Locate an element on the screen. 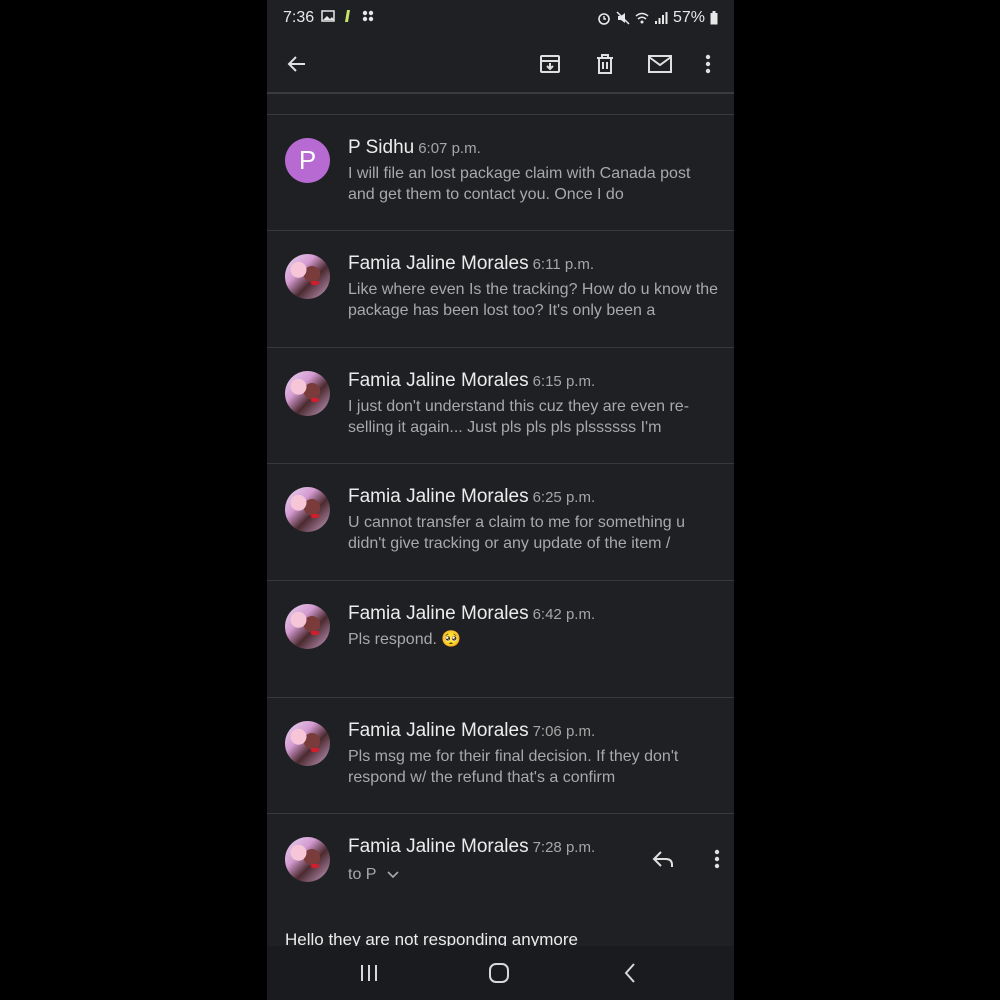 Image resolution: width=1000 pixels, height=1000 pixels. back-arrow-icon is located at coordinates (297, 64).